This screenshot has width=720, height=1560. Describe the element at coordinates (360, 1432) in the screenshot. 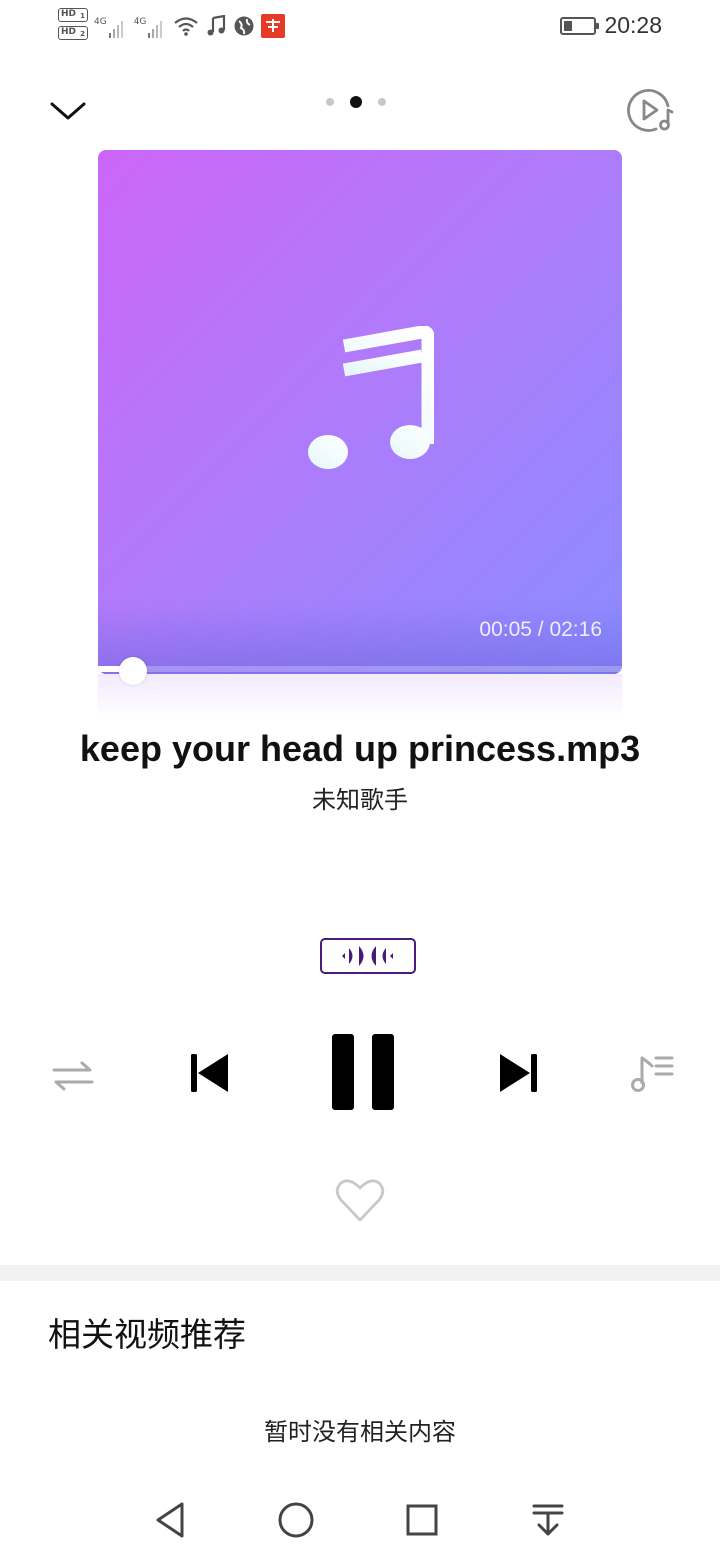

I see `empty-state-message: 暂时没有相关内容` at that location.